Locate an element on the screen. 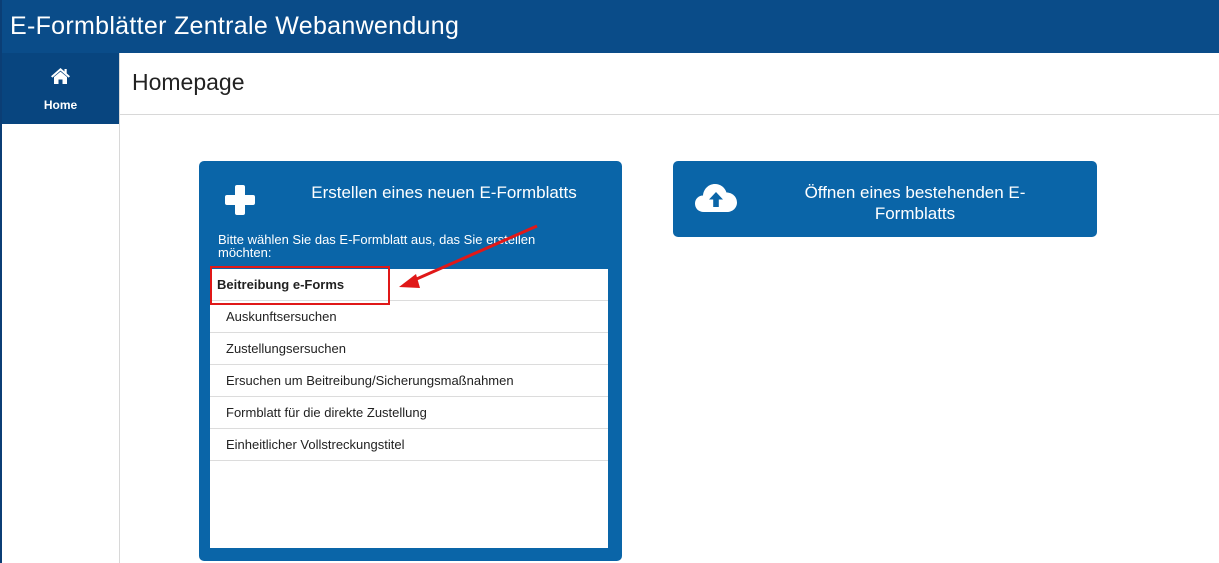 This screenshot has width=1219, height=563. app-title-bar: E-Formblätter Zentrale Webanwendung is located at coordinates (610, 26).